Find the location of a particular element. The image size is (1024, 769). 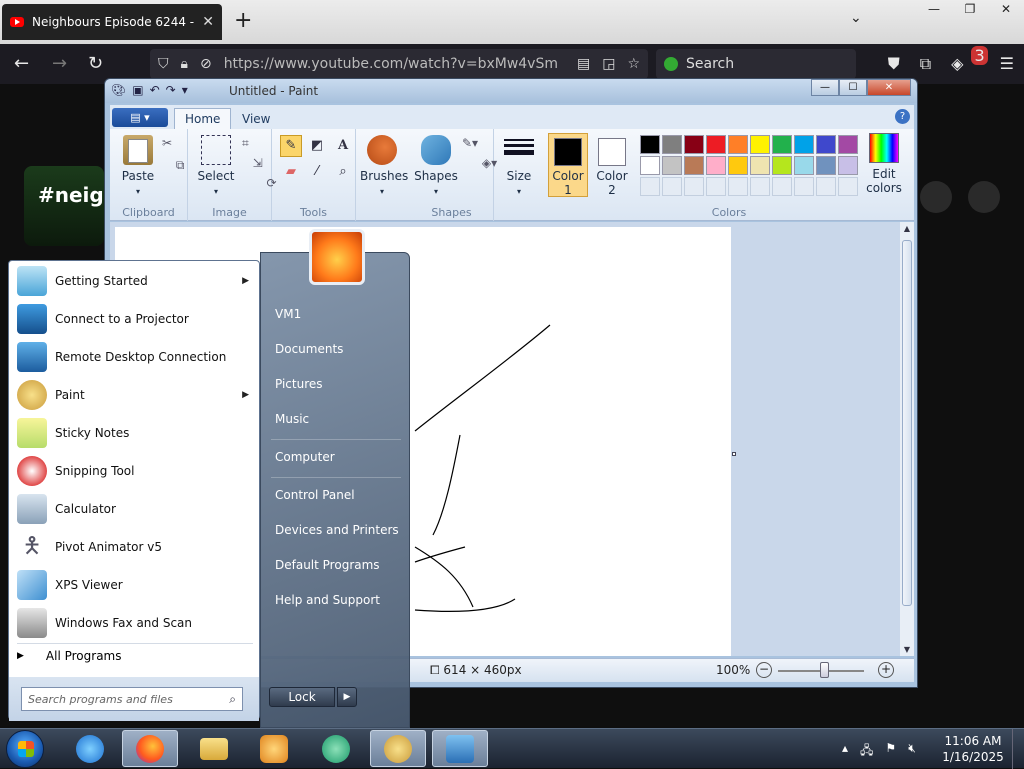

outline-icon: ✎▾ is located at coordinates (470, 143).